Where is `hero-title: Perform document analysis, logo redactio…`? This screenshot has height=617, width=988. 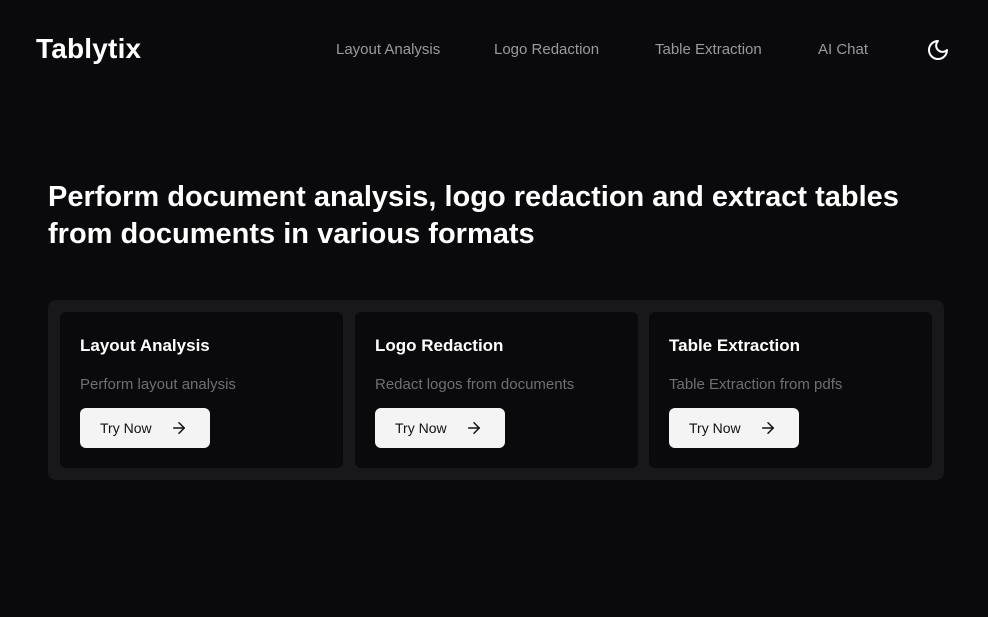
hero-title: Perform document analysis, logo redactio… is located at coordinates (473, 215).